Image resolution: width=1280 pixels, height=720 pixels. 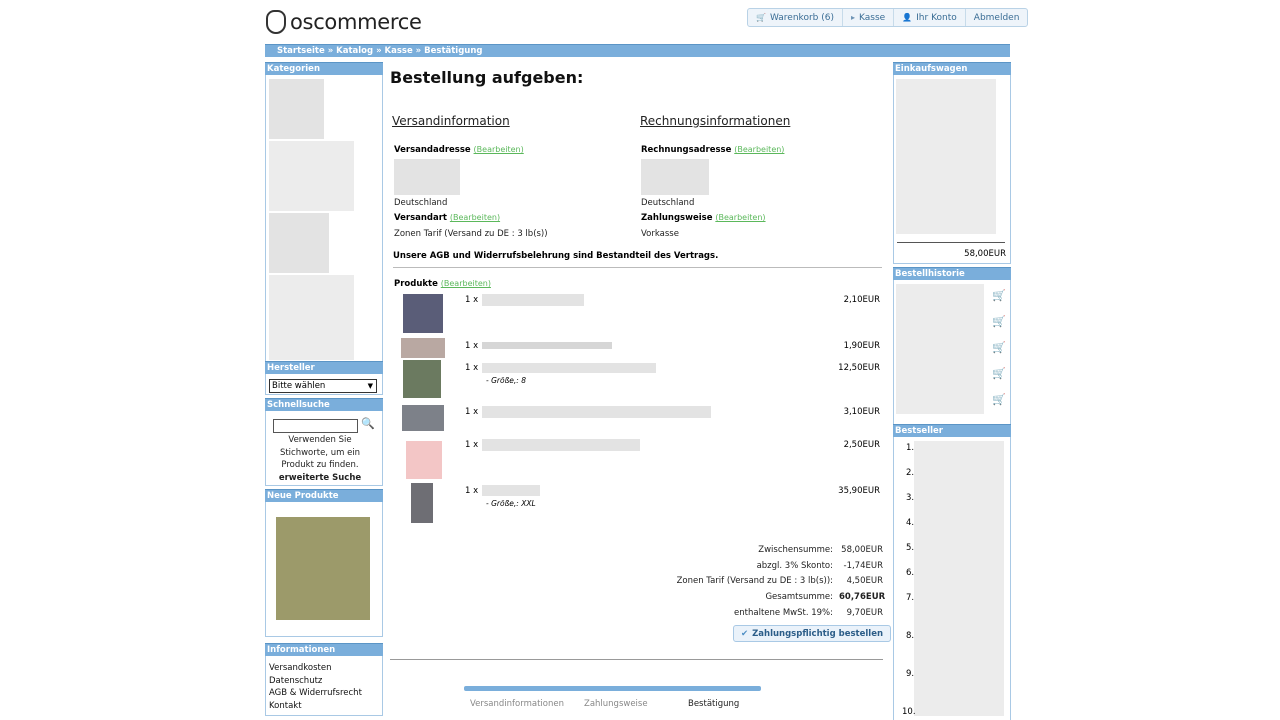 I want to click on bestseller-number: 8., so click(x=910, y=636).